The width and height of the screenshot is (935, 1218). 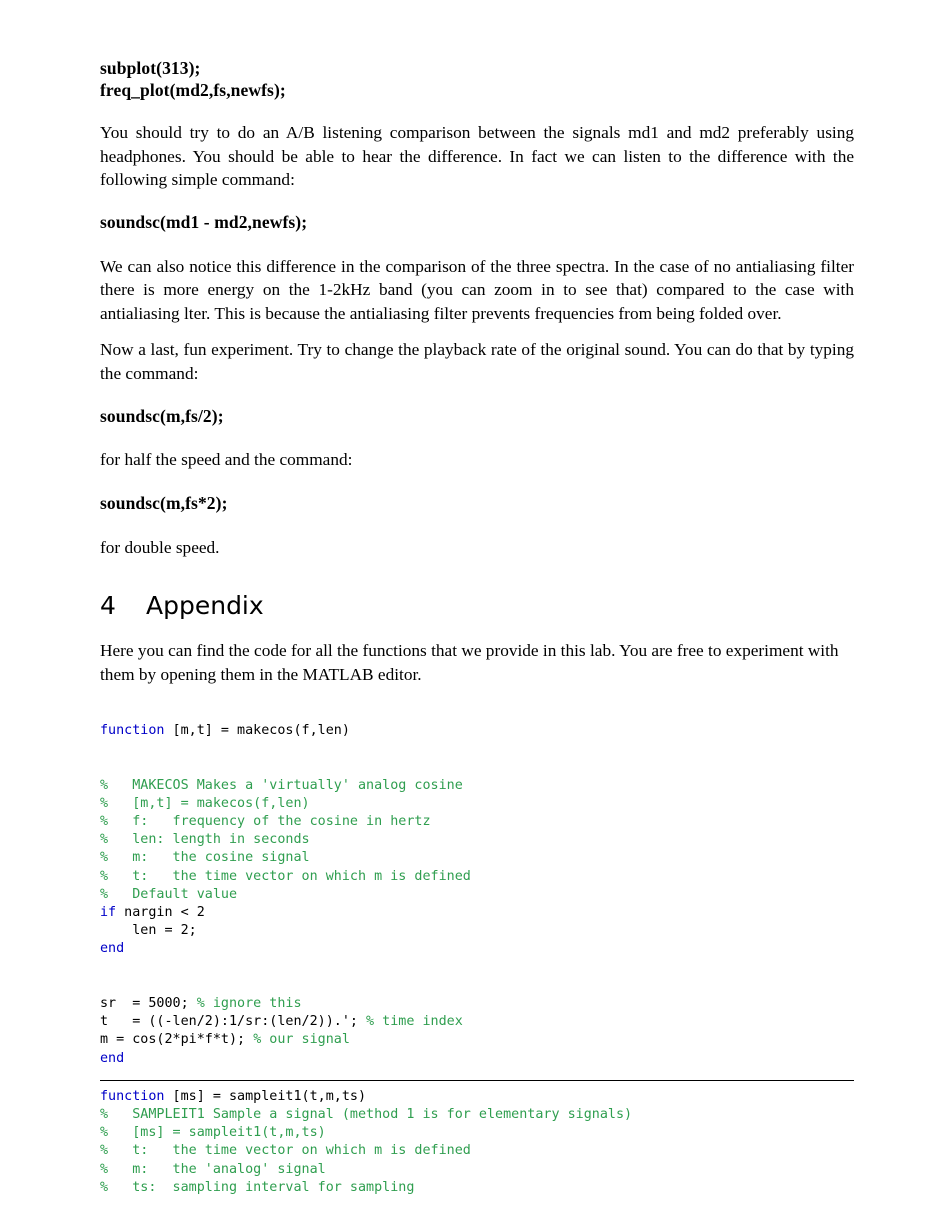 What do you see at coordinates (477, 1188) in the screenshot?
I see `code-line: % ts: sampling interval for sampling` at bounding box center [477, 1188].